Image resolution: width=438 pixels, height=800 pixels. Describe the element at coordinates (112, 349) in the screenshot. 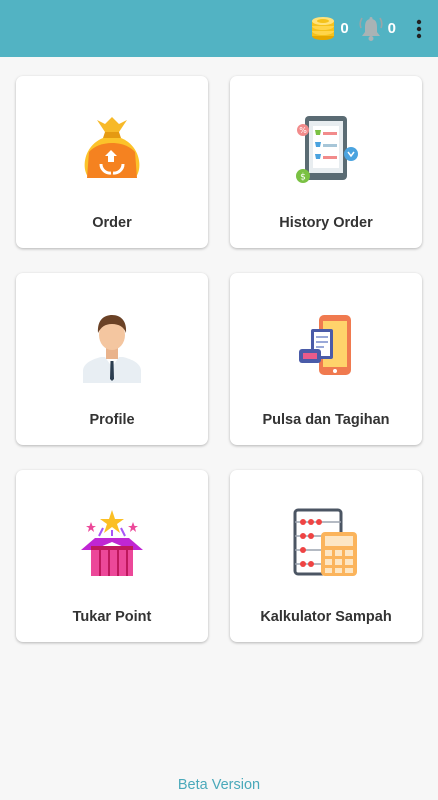

I see `user-avatar-icon` at that location.